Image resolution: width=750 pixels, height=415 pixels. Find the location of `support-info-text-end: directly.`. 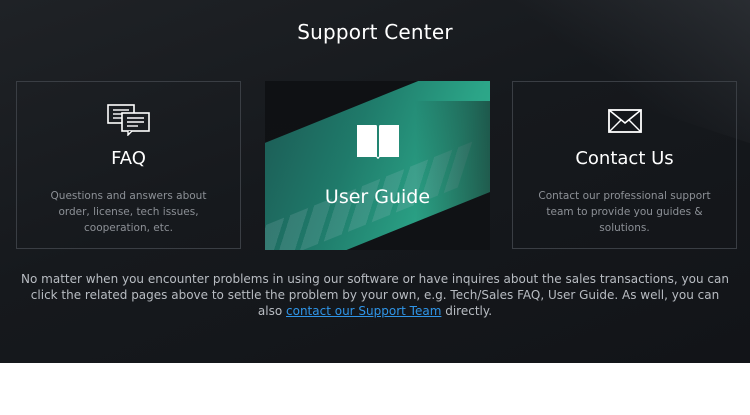

support-info-text-end: directly. is located at coordinates (467, 311).